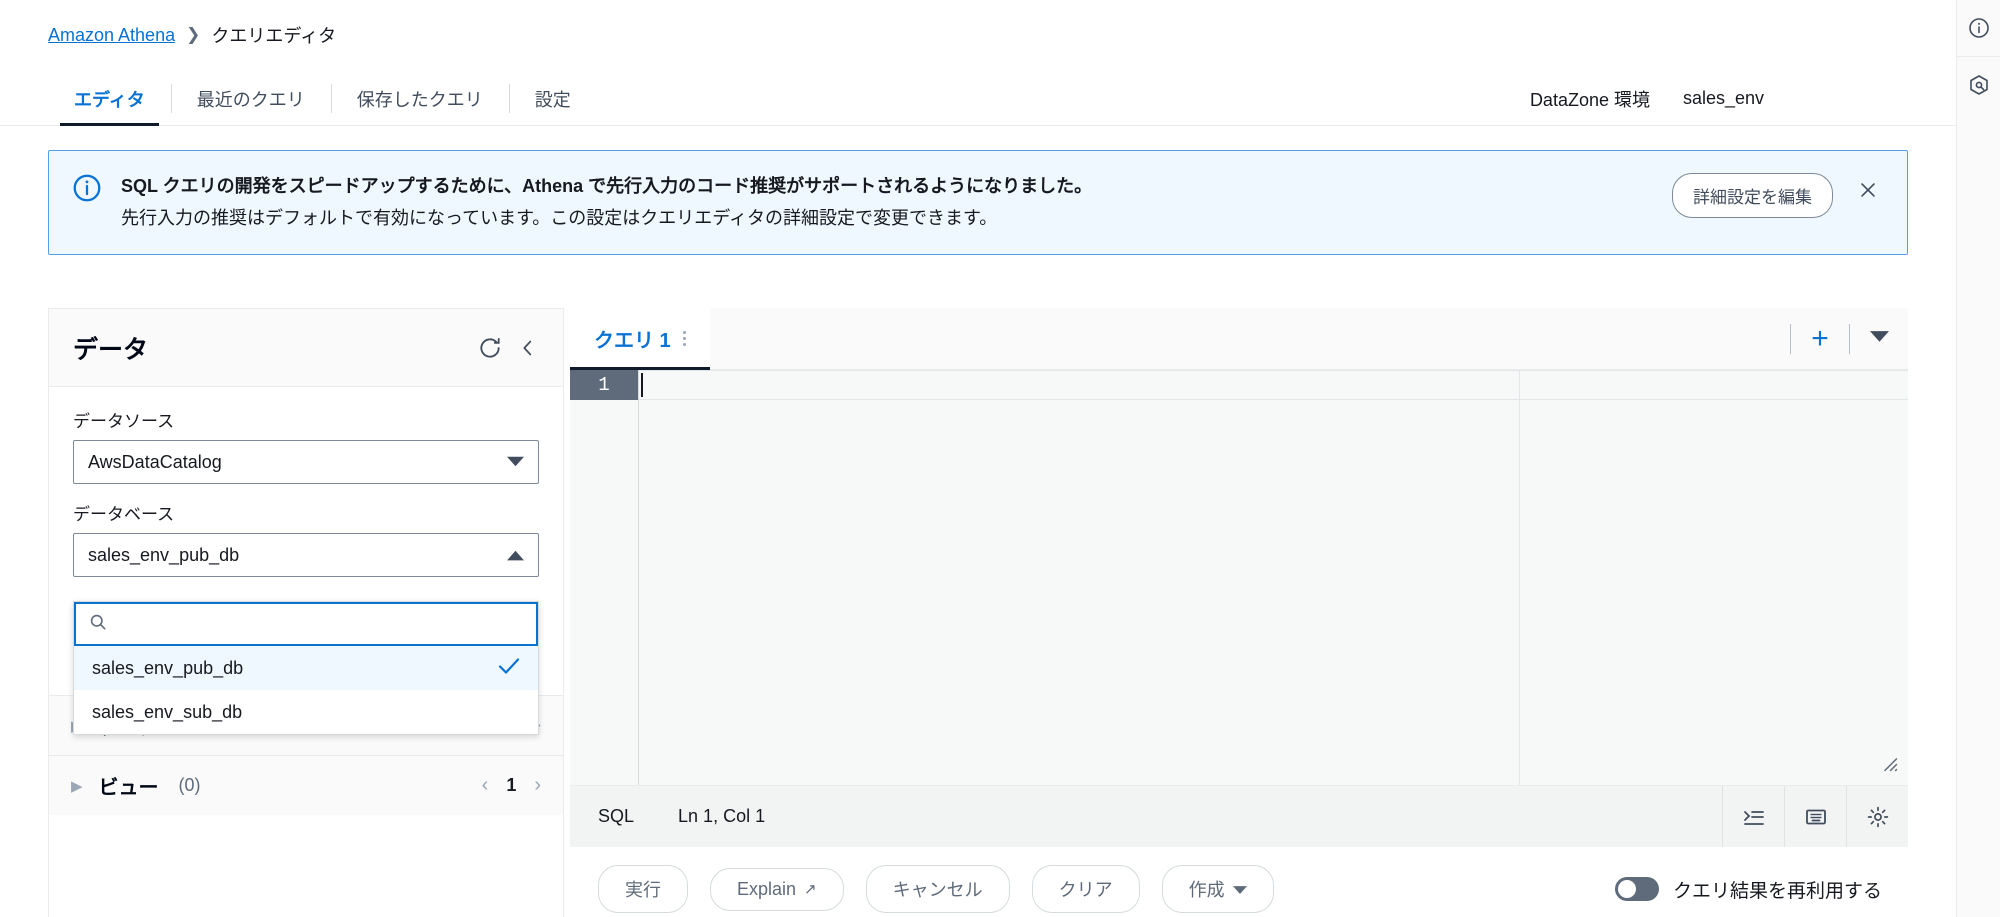 The height and width of the screenshot is (917, 2000). I want to click on explain-button: Explain ↗, so click(777, 889).